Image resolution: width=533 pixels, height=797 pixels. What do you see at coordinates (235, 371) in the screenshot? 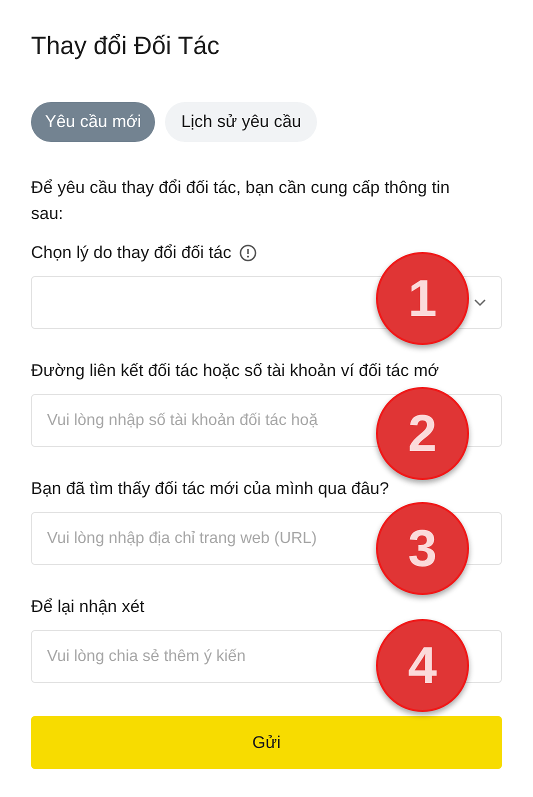
I see `field-label: Đường liên kết đối tác hoặc số tài khoản ví đối tác mớ` at bounding box center [235, 371].